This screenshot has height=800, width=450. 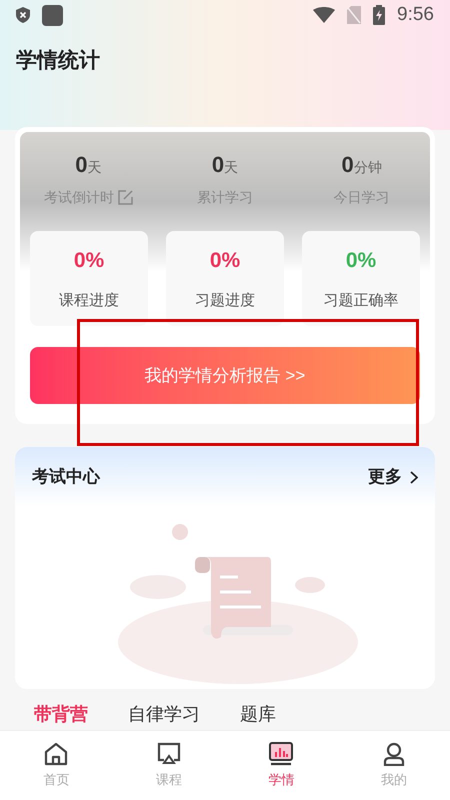 I want to click on bar-chart-icon, so click(x=281, y=754).